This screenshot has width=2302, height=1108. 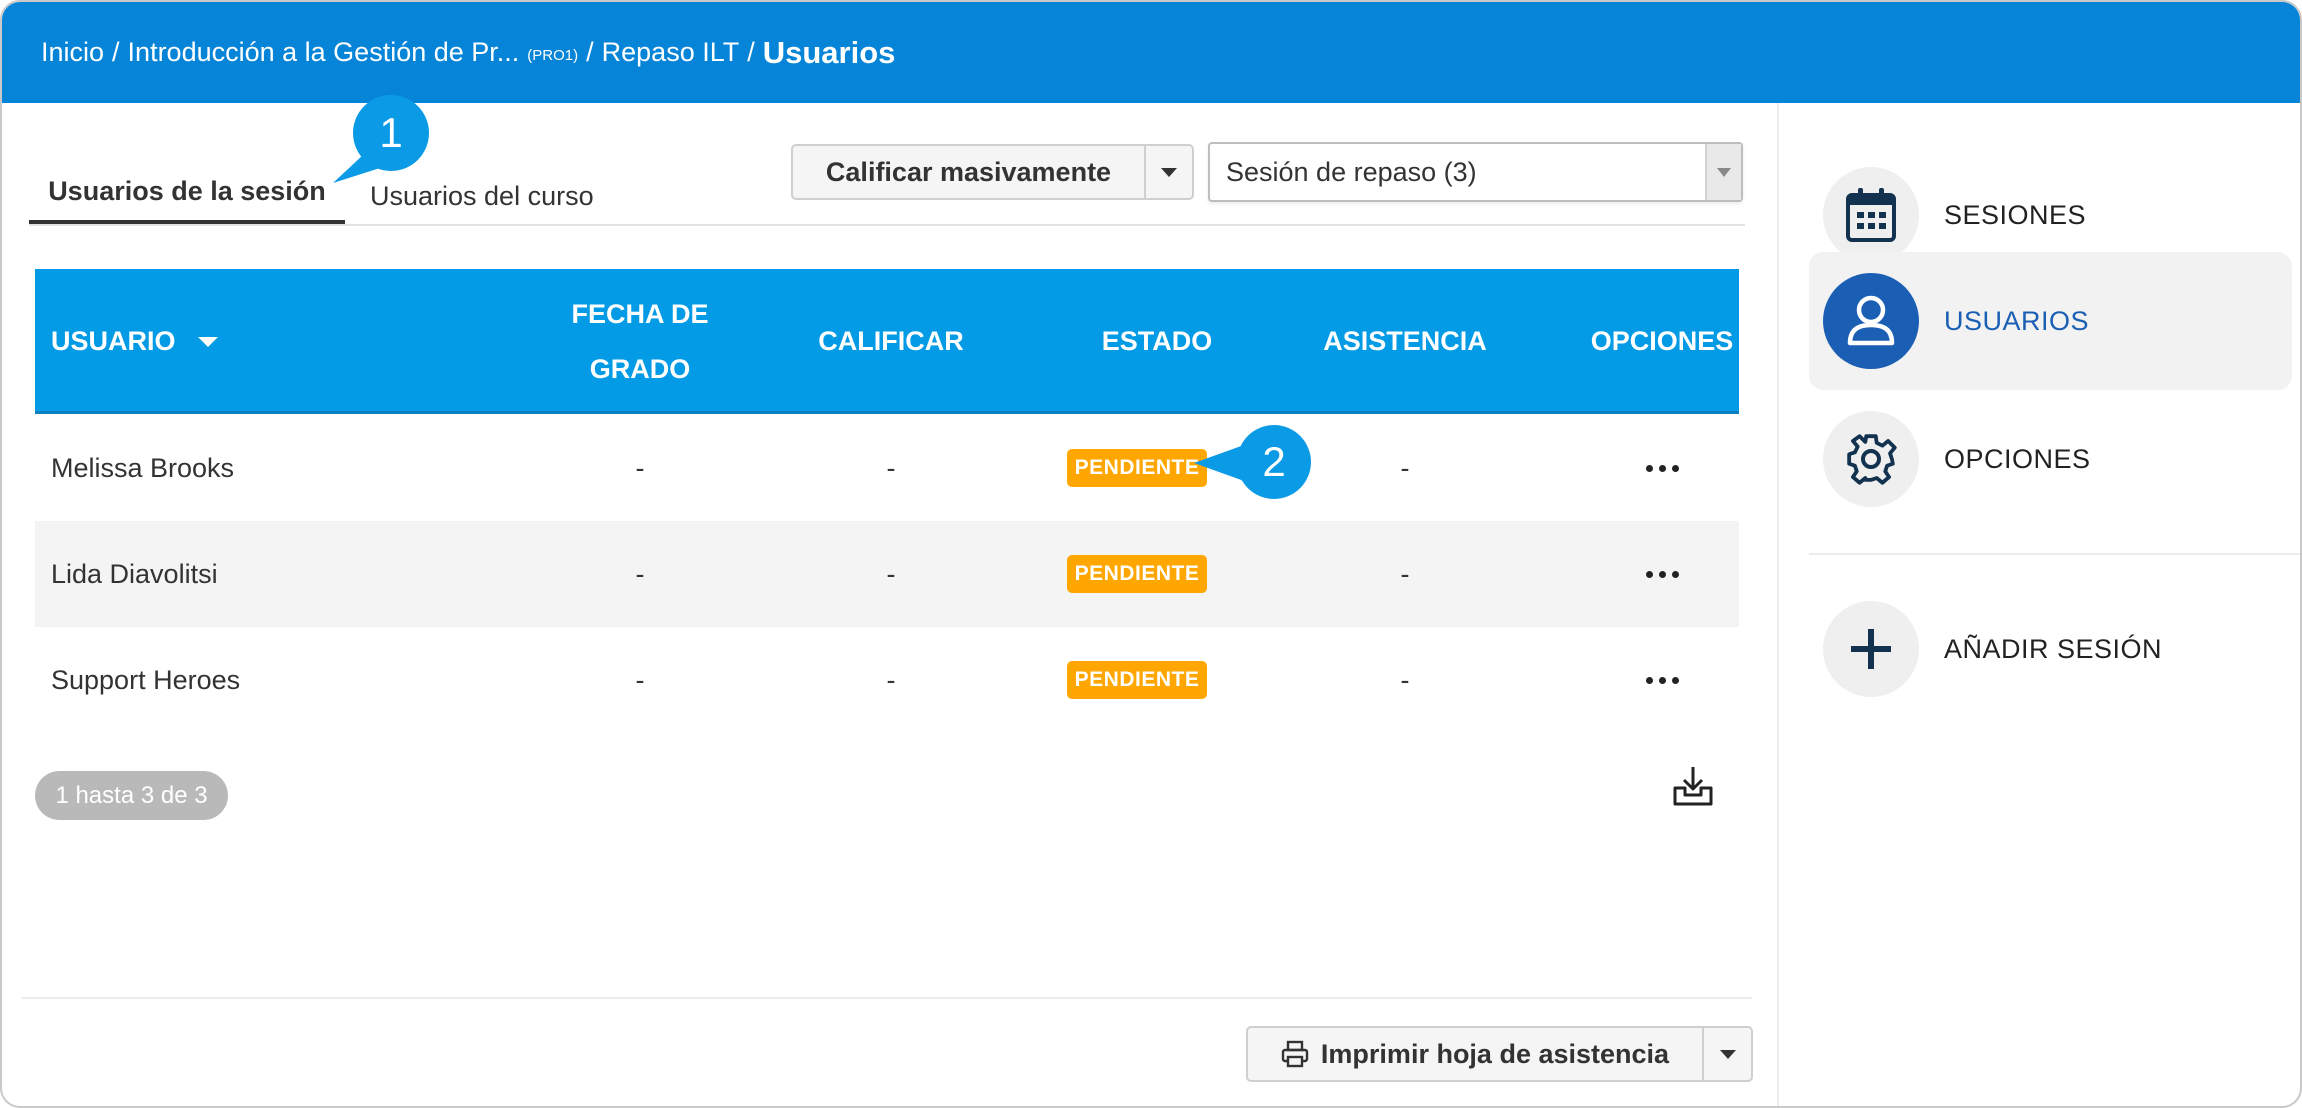 I want to click on row-user: Support Heroes, so click(x=146, y=679).